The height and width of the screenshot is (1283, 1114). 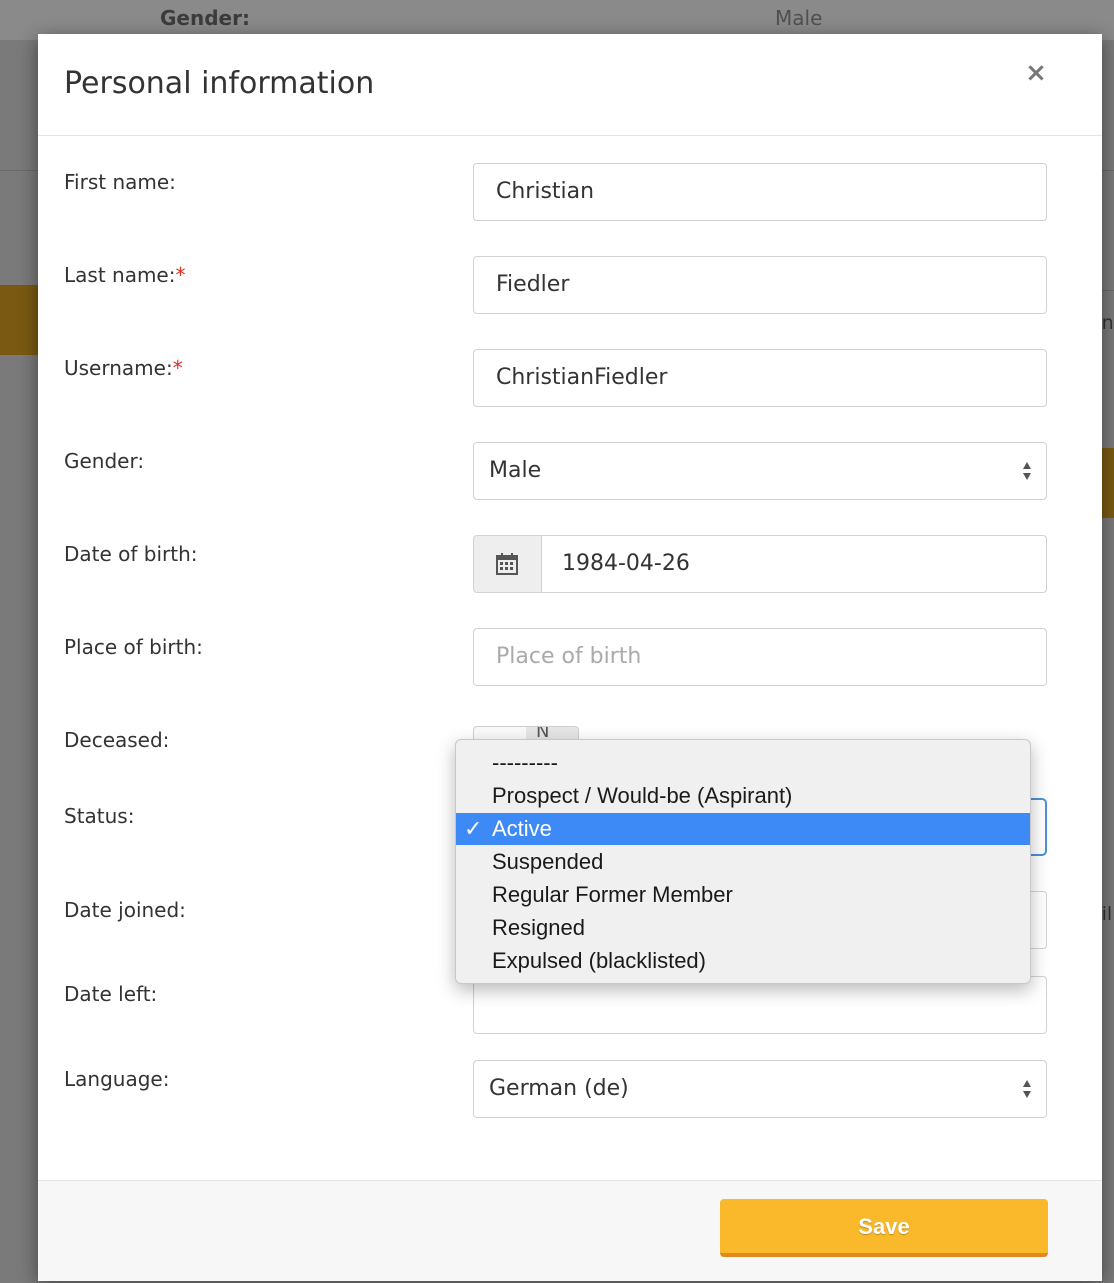 I want to click on save-button: Save, so click(x=884, y=1228).